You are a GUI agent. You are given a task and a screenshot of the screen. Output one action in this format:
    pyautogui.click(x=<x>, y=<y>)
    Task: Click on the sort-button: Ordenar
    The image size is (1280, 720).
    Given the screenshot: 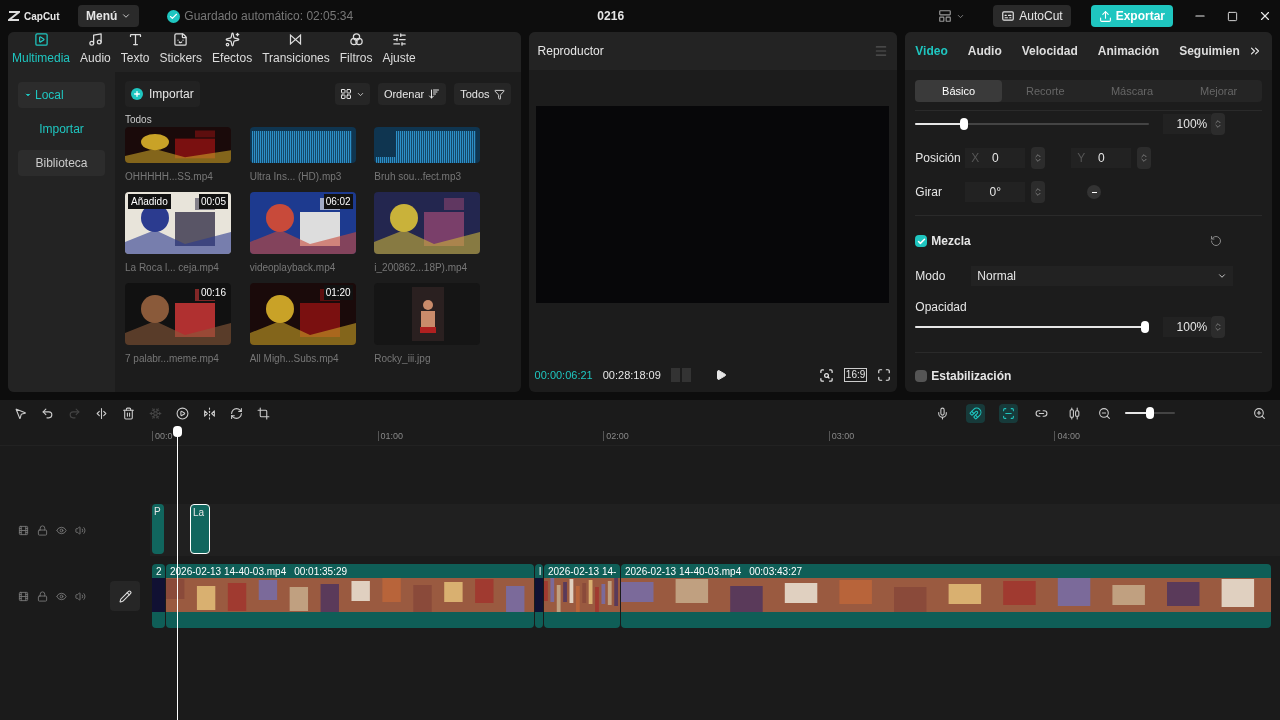 What is the action you would take?
    pyautogui.click(x=412, y=94)
    